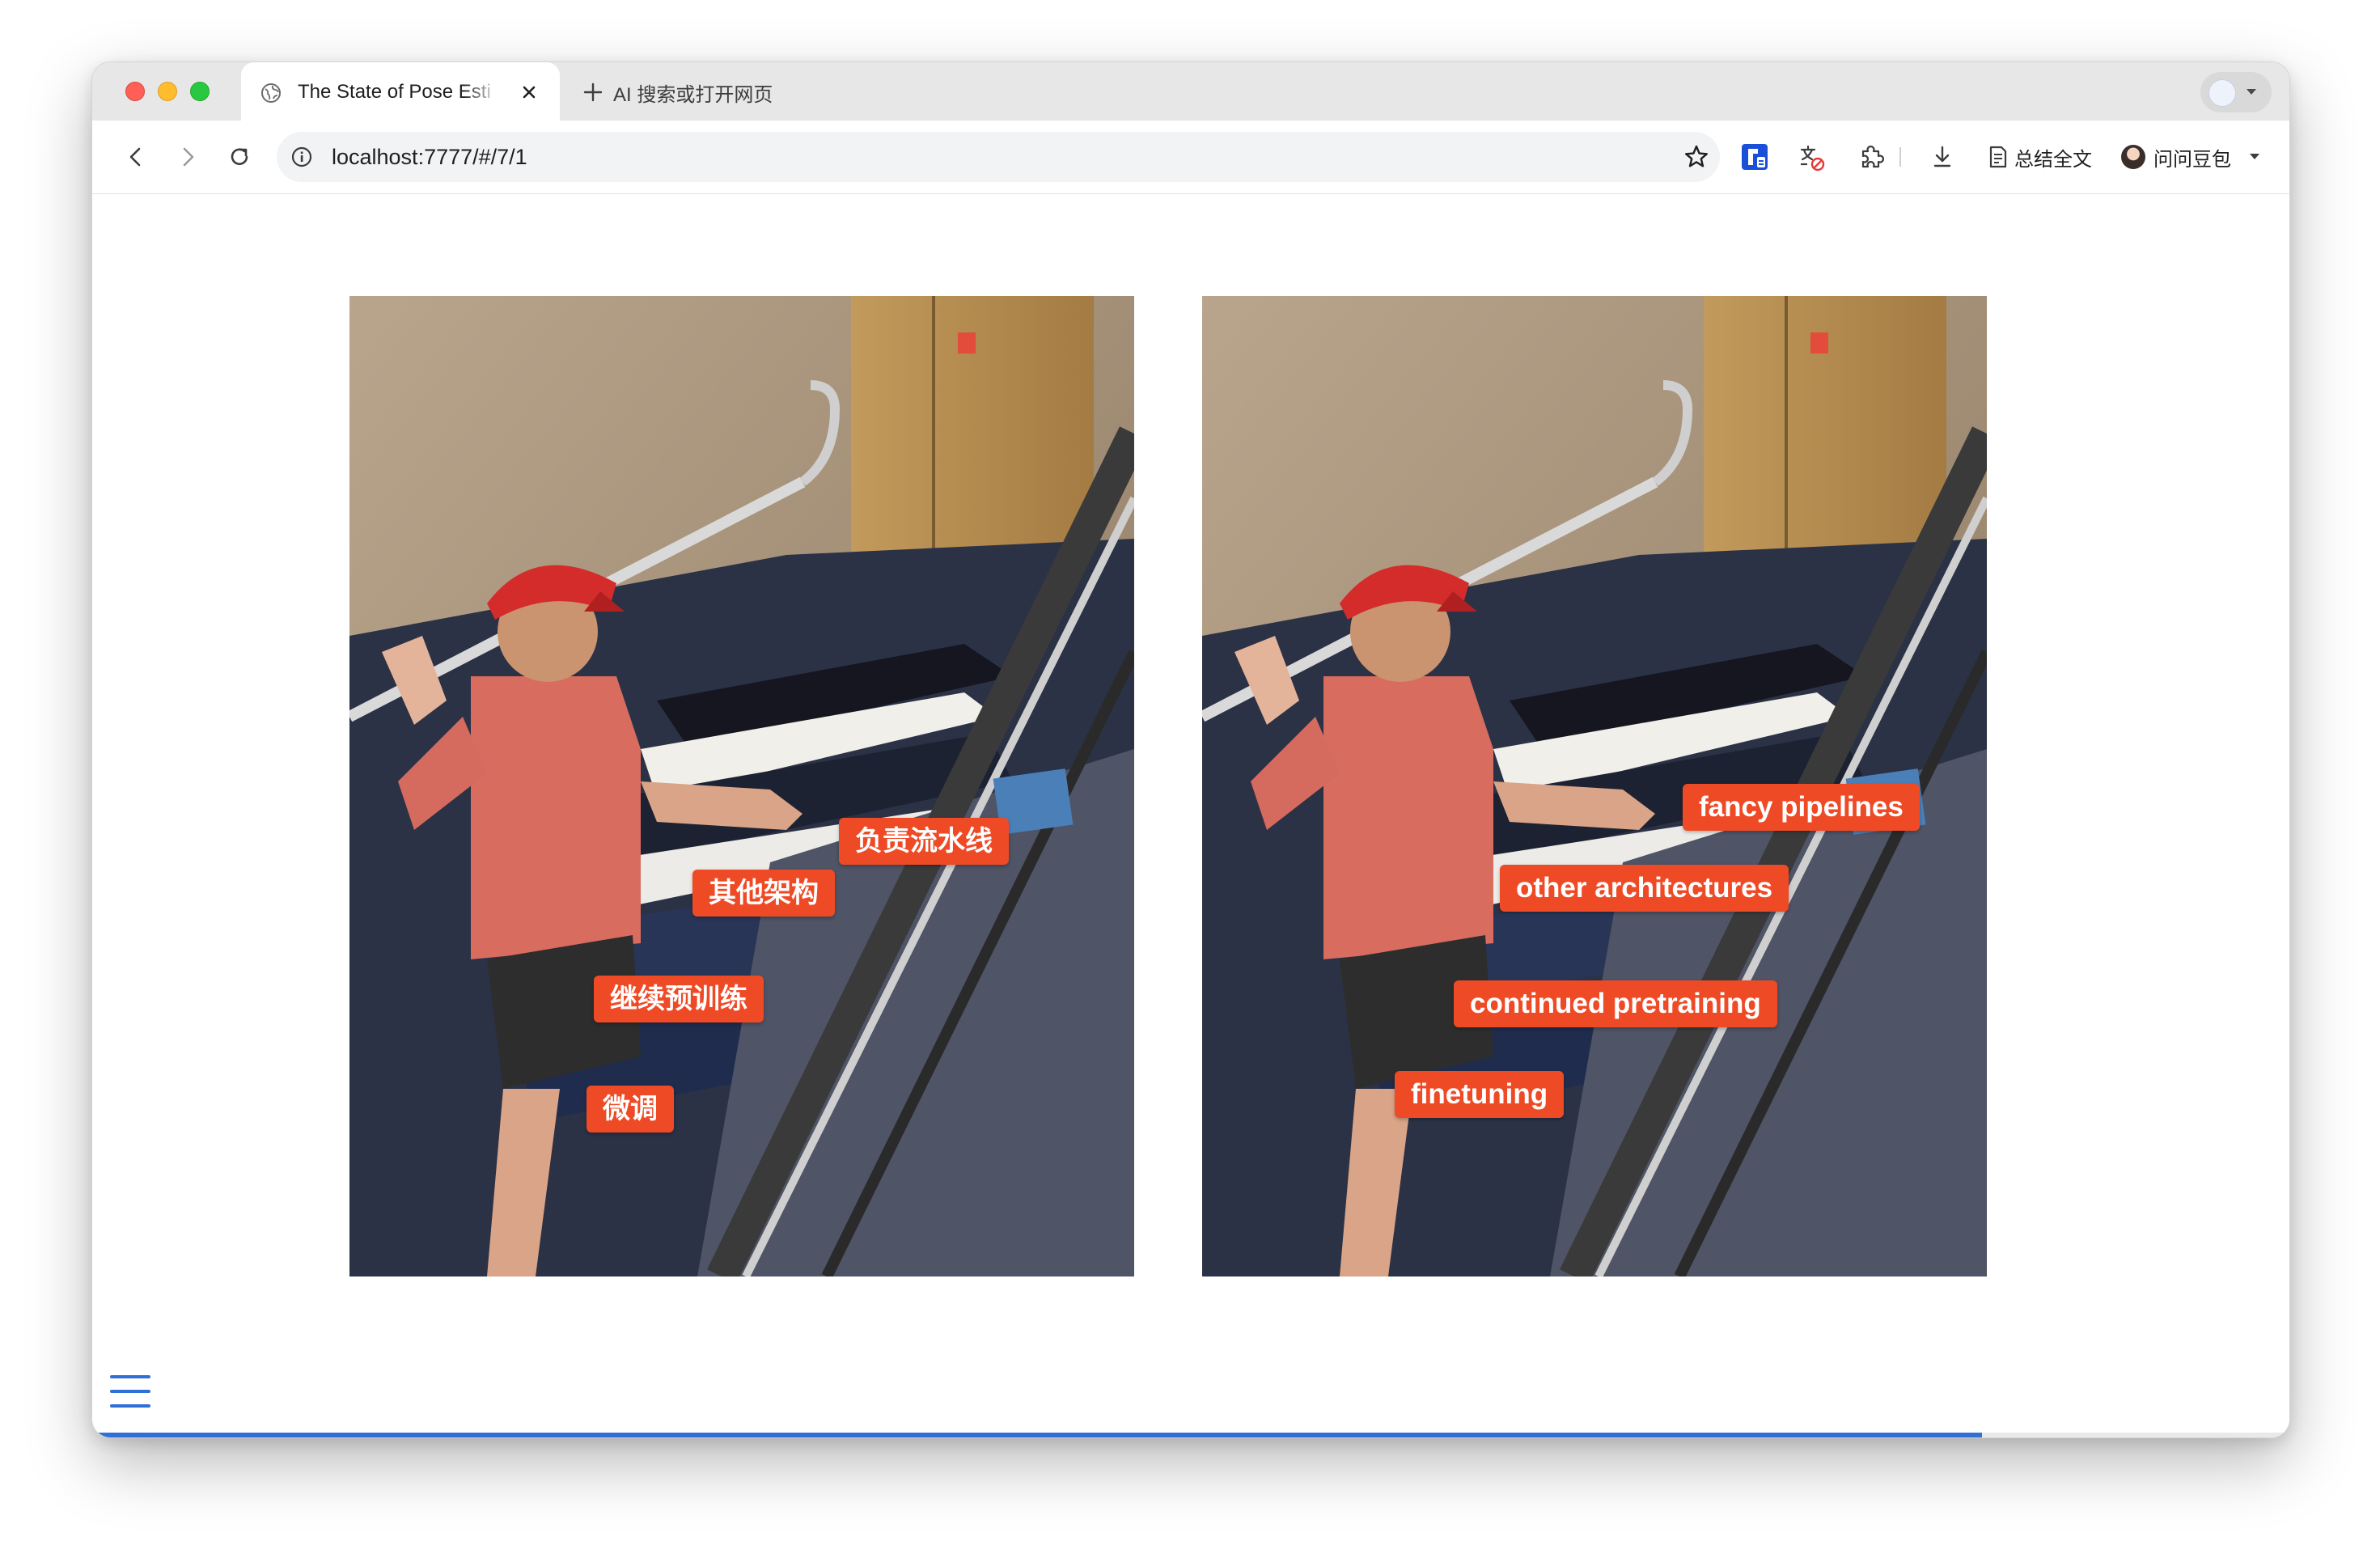 Image resolution: width=2380 pixels, height=1558 pixels. I want to click on maximize-window-button, so click(200, 91).